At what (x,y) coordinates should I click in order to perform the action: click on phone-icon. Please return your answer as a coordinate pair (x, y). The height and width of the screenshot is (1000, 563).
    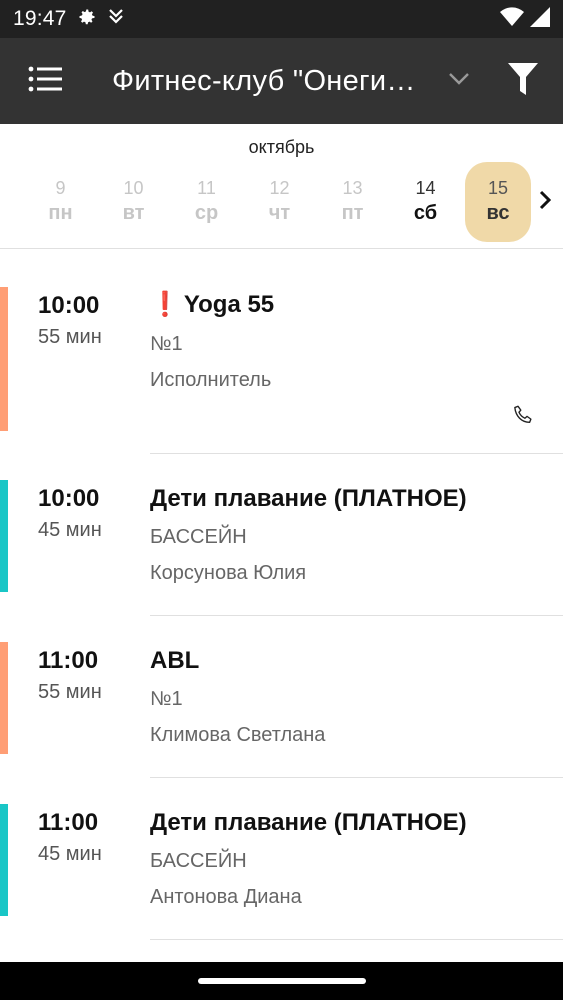
    Looking at the image, I should click on (523, 417).